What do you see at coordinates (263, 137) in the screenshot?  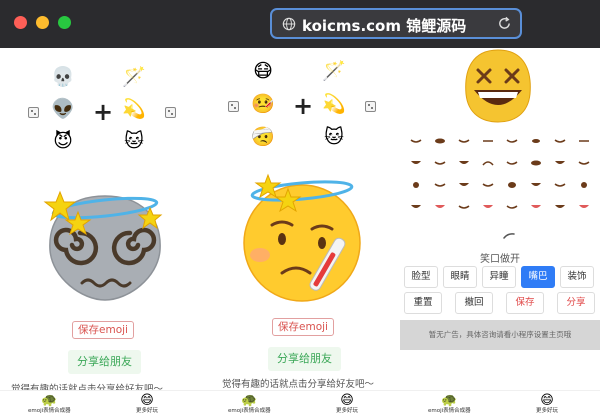 I see `left-emoji-option: 🤕` at bounding box center [263, 137].